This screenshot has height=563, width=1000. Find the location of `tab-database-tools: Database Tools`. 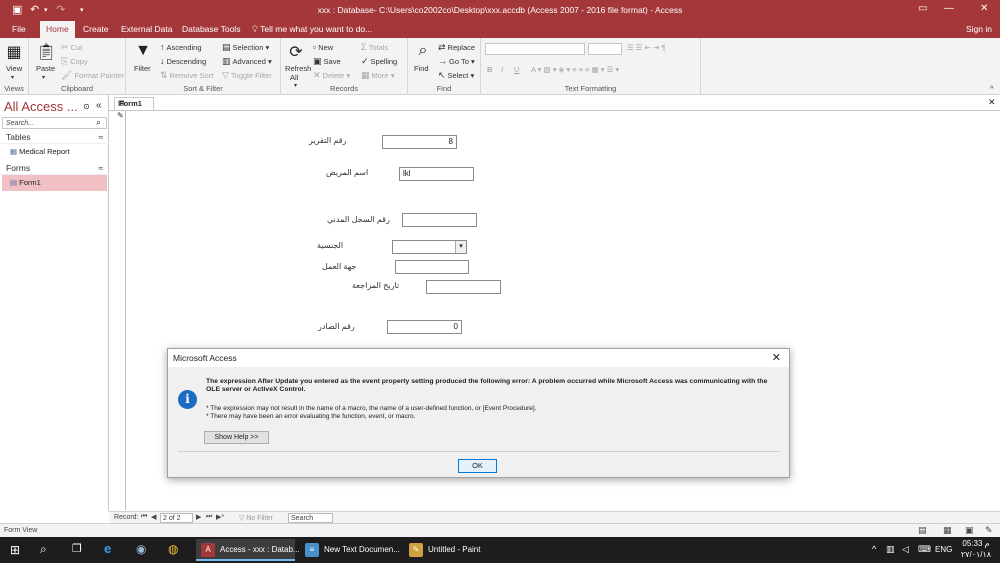

tab-database-tools: Database Tools is located at coordinates (211, 29).